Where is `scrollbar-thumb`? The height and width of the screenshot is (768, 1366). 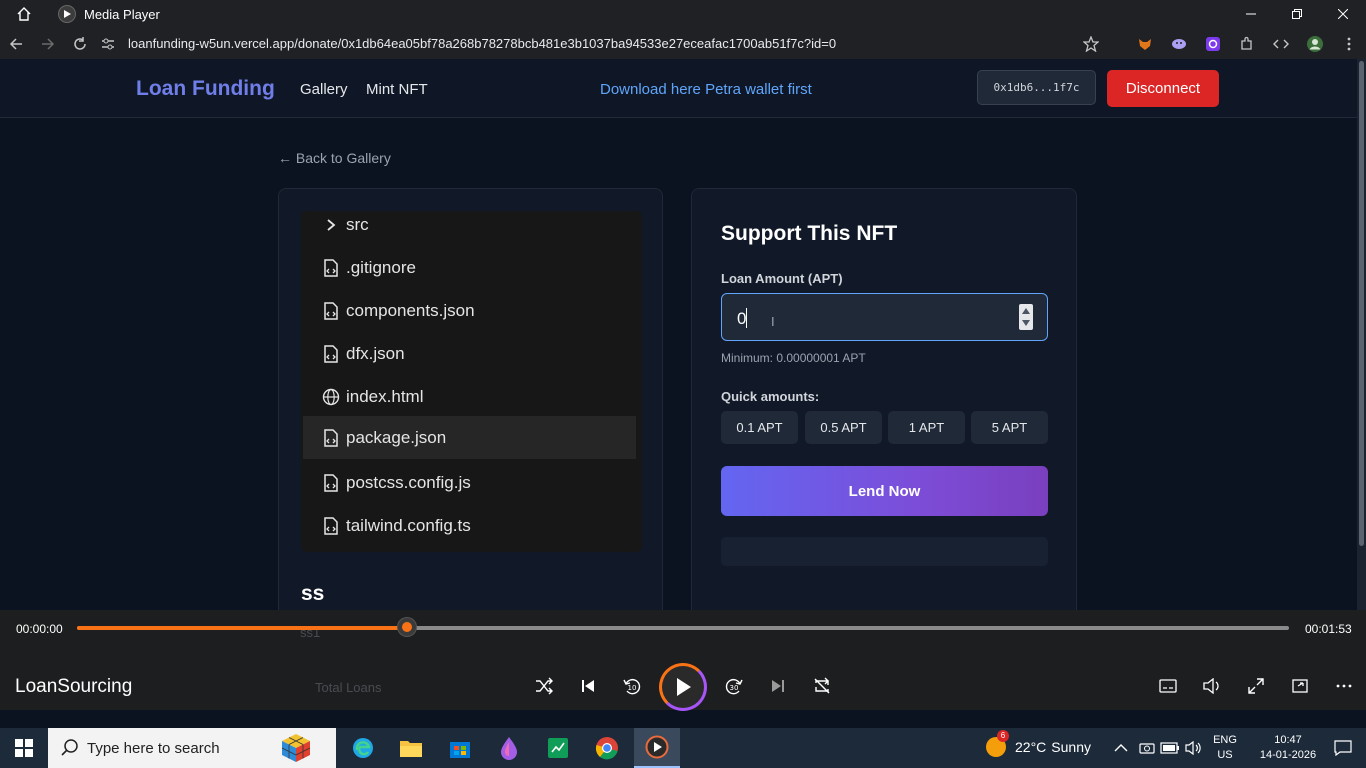 scrollbar-thumb is located at coordinates (1361, 303).